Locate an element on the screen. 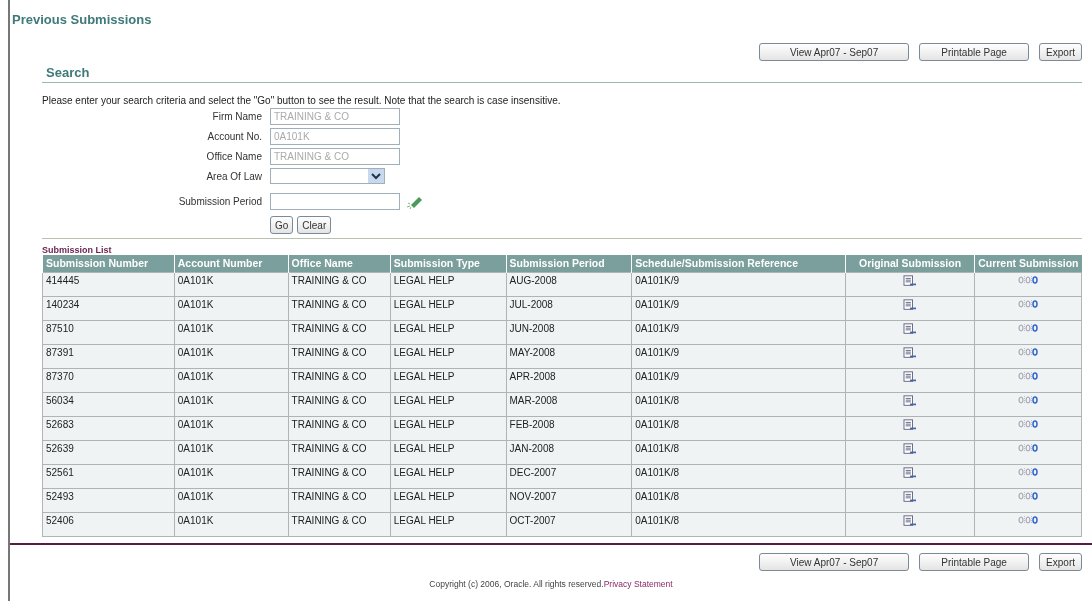 The height and width of the screenshot is (601, 1092). column-header: Office Name is located at coordinates (339, 264).